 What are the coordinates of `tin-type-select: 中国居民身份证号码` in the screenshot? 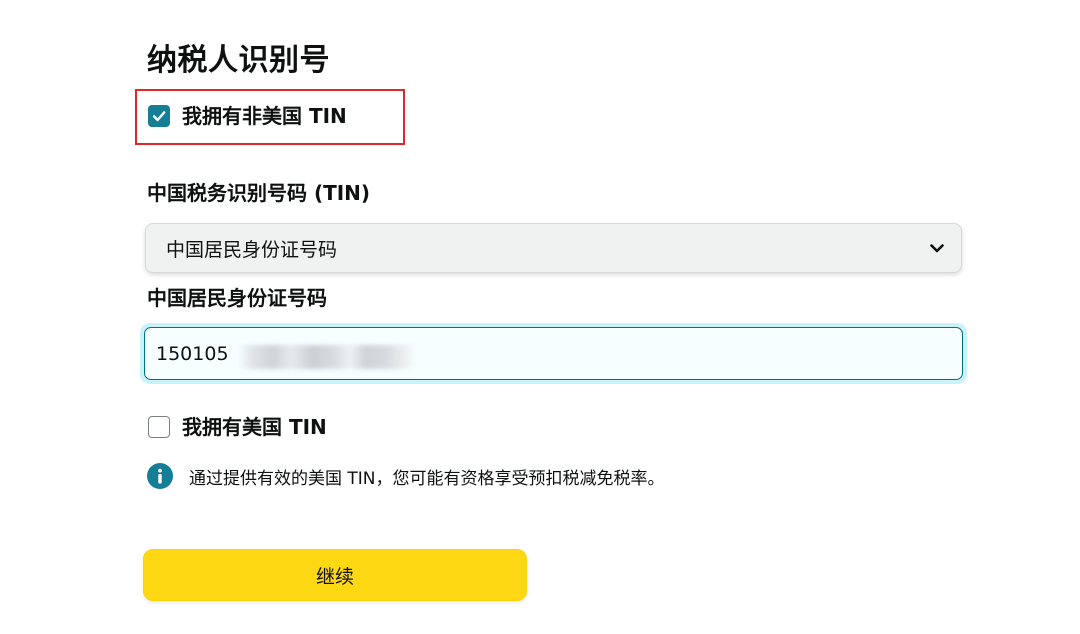 It's located at (553, 248).